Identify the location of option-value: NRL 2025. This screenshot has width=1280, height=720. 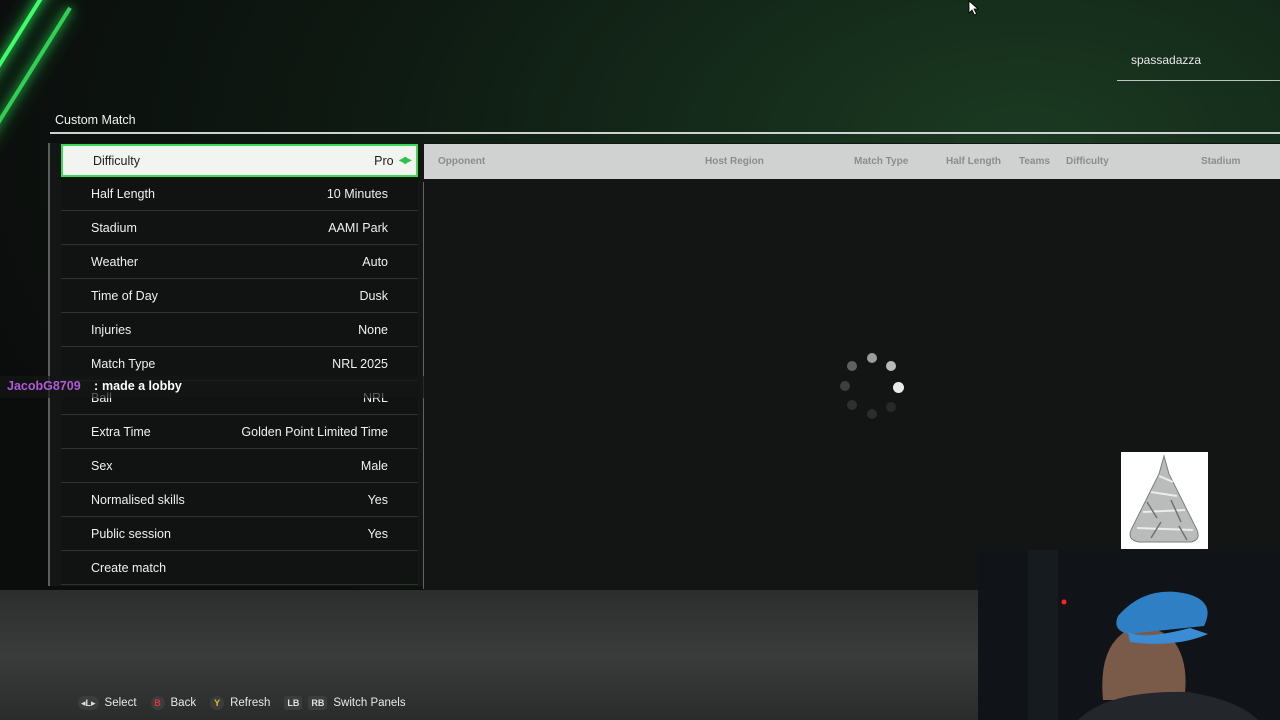
(360, 364).